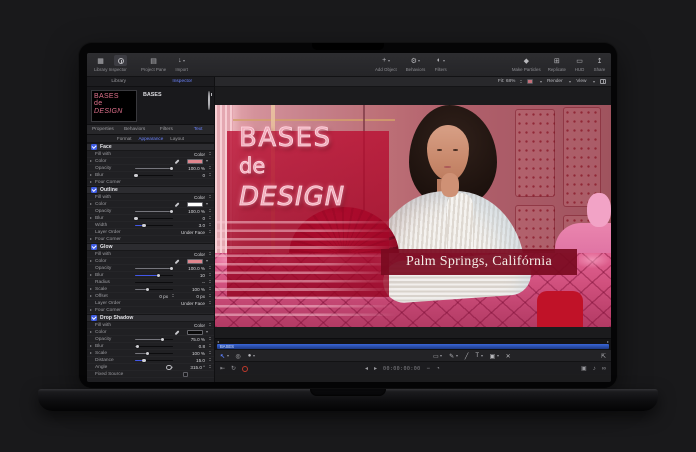  I want to click on camera-icon: ▣, so click(584, 368).